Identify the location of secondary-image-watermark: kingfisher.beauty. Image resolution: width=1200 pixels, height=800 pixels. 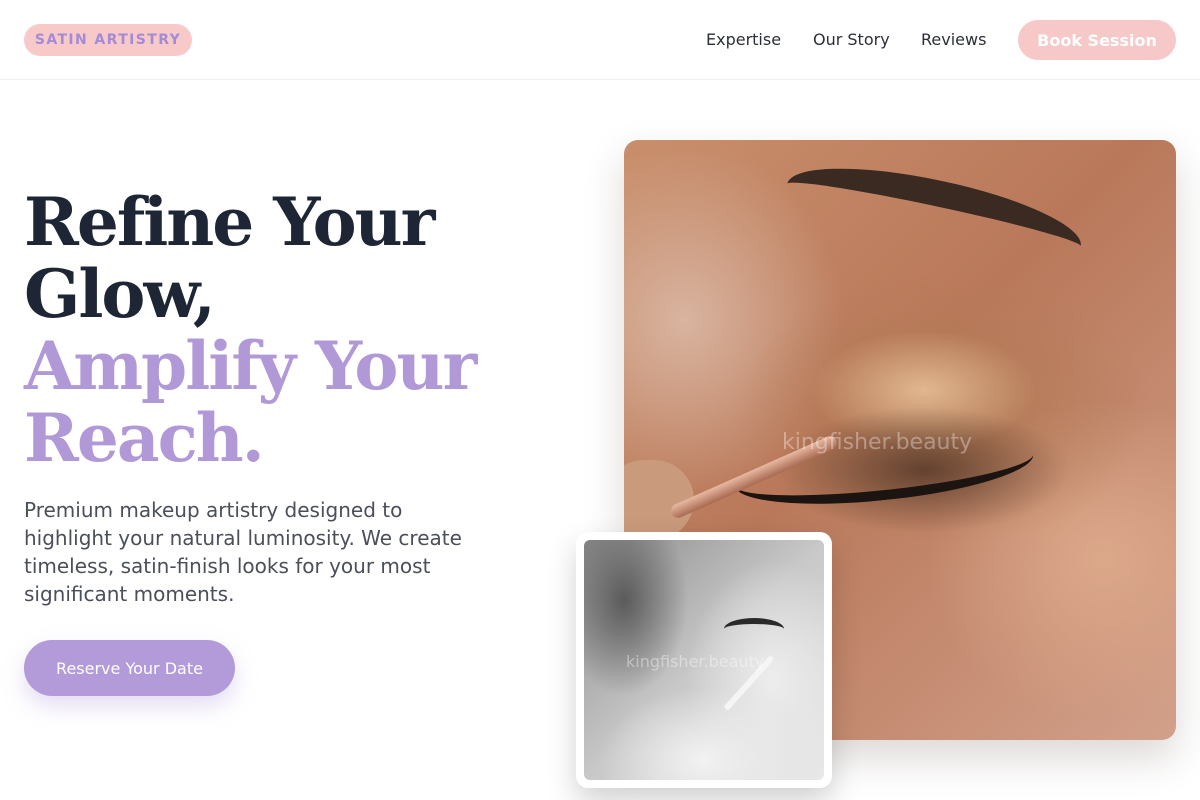
(695, 661).